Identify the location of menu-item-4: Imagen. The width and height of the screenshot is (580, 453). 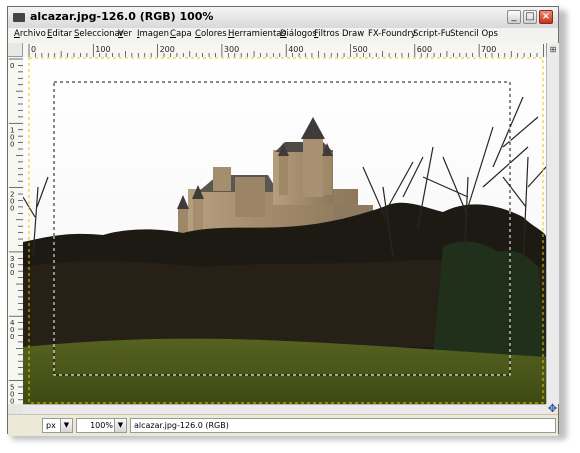
(153, 34).